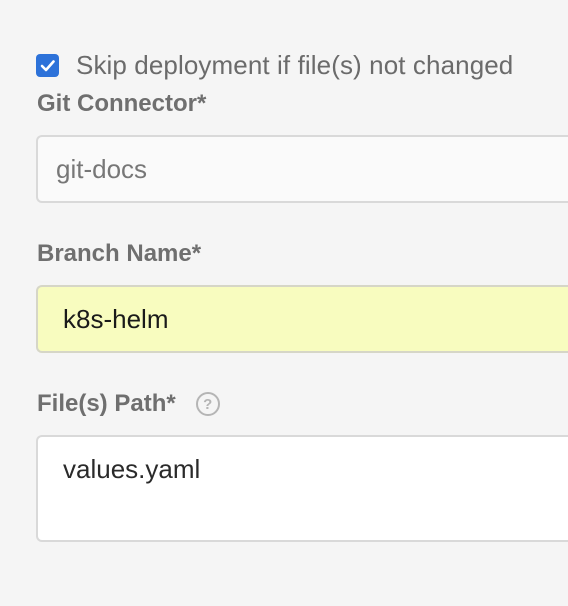  What do you see at coordinates (132, 469) in the screenshot?
I see `files-path-value: values.yaml` at bounding box center [132, 469].